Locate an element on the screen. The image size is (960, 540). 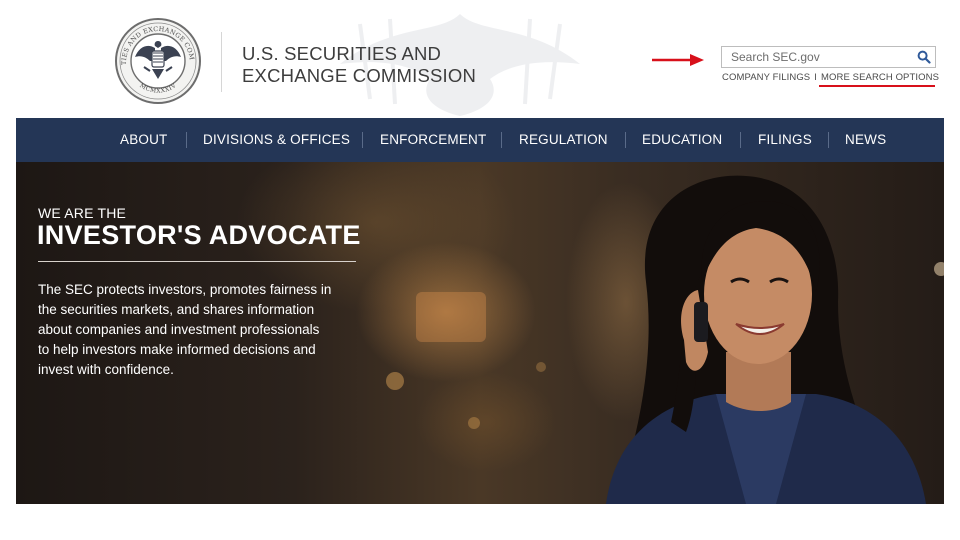
search-input is located at coordinates (817, 57).